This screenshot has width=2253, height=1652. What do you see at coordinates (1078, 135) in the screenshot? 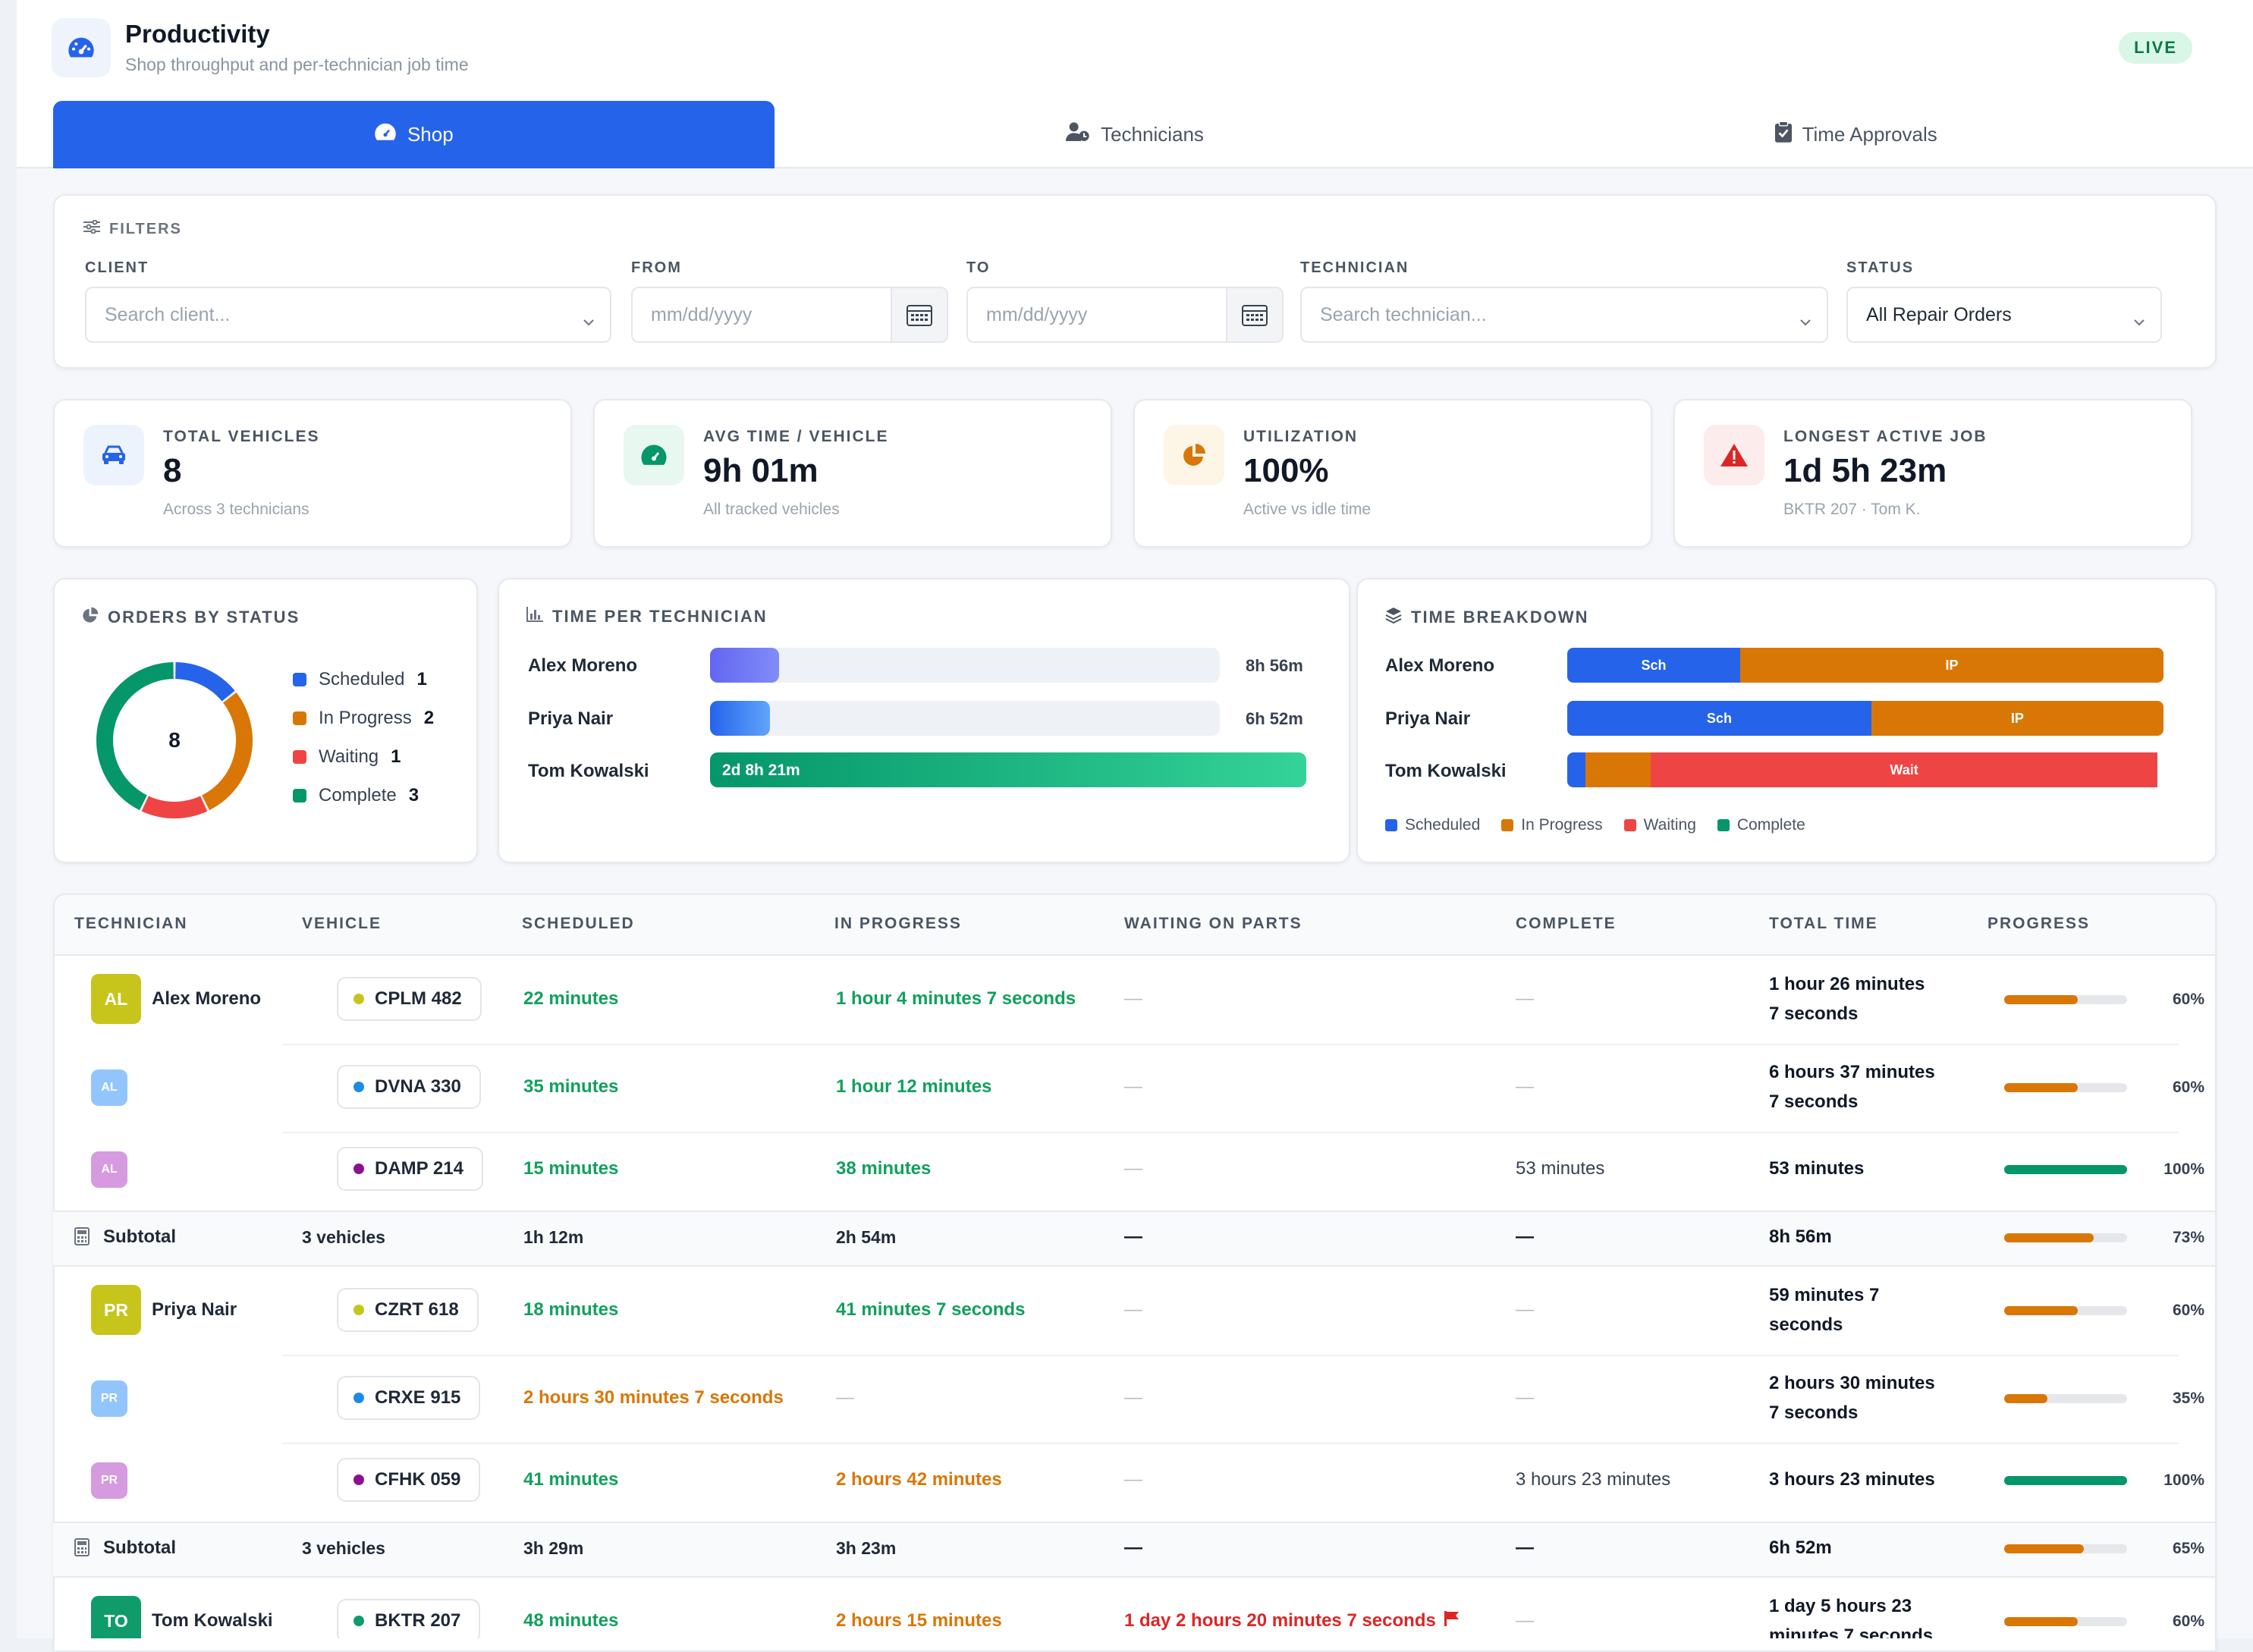
I see `user-clock-icon` at bounding box center [1078, 135].